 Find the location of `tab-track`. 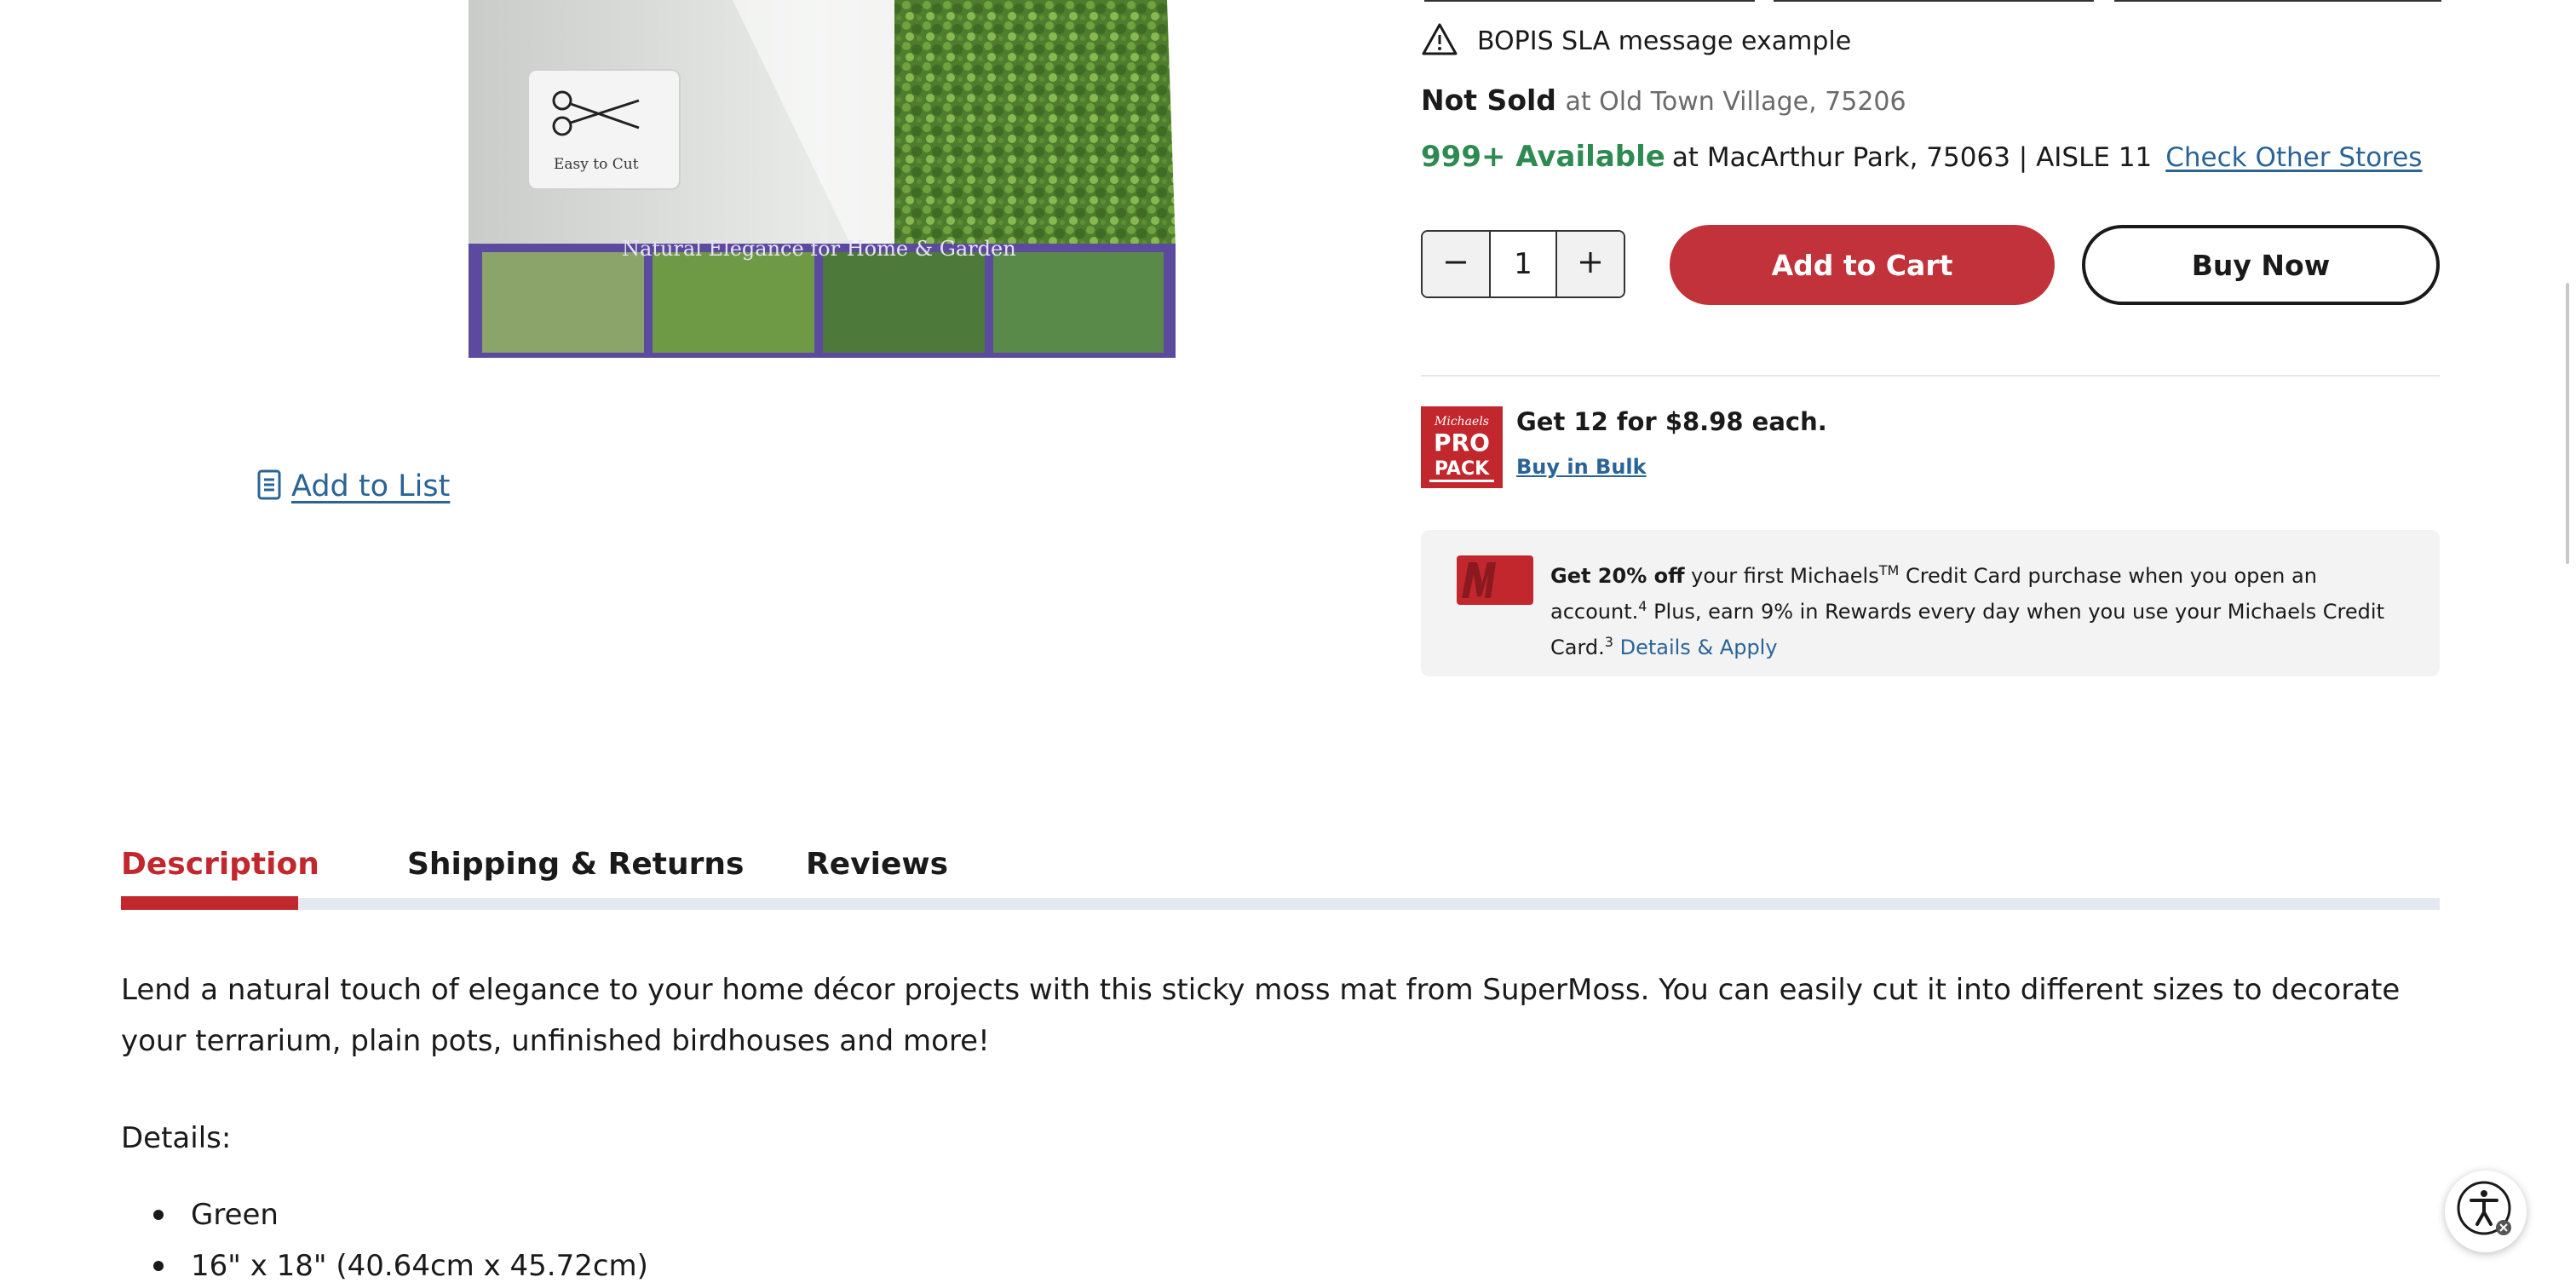

tab-track is located at coordinates (1281, 904).